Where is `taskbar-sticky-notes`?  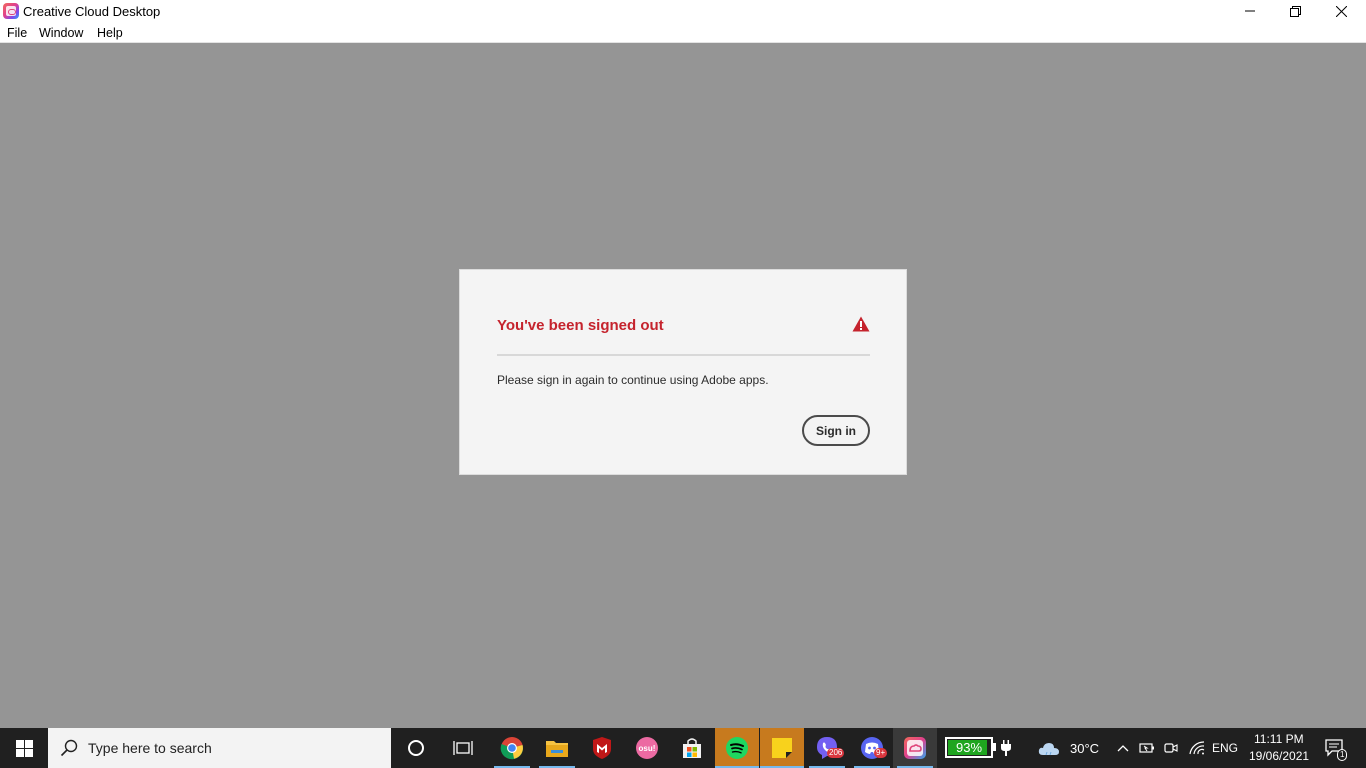
taskbar-sticky-notes is located at coordinates (782, 748).